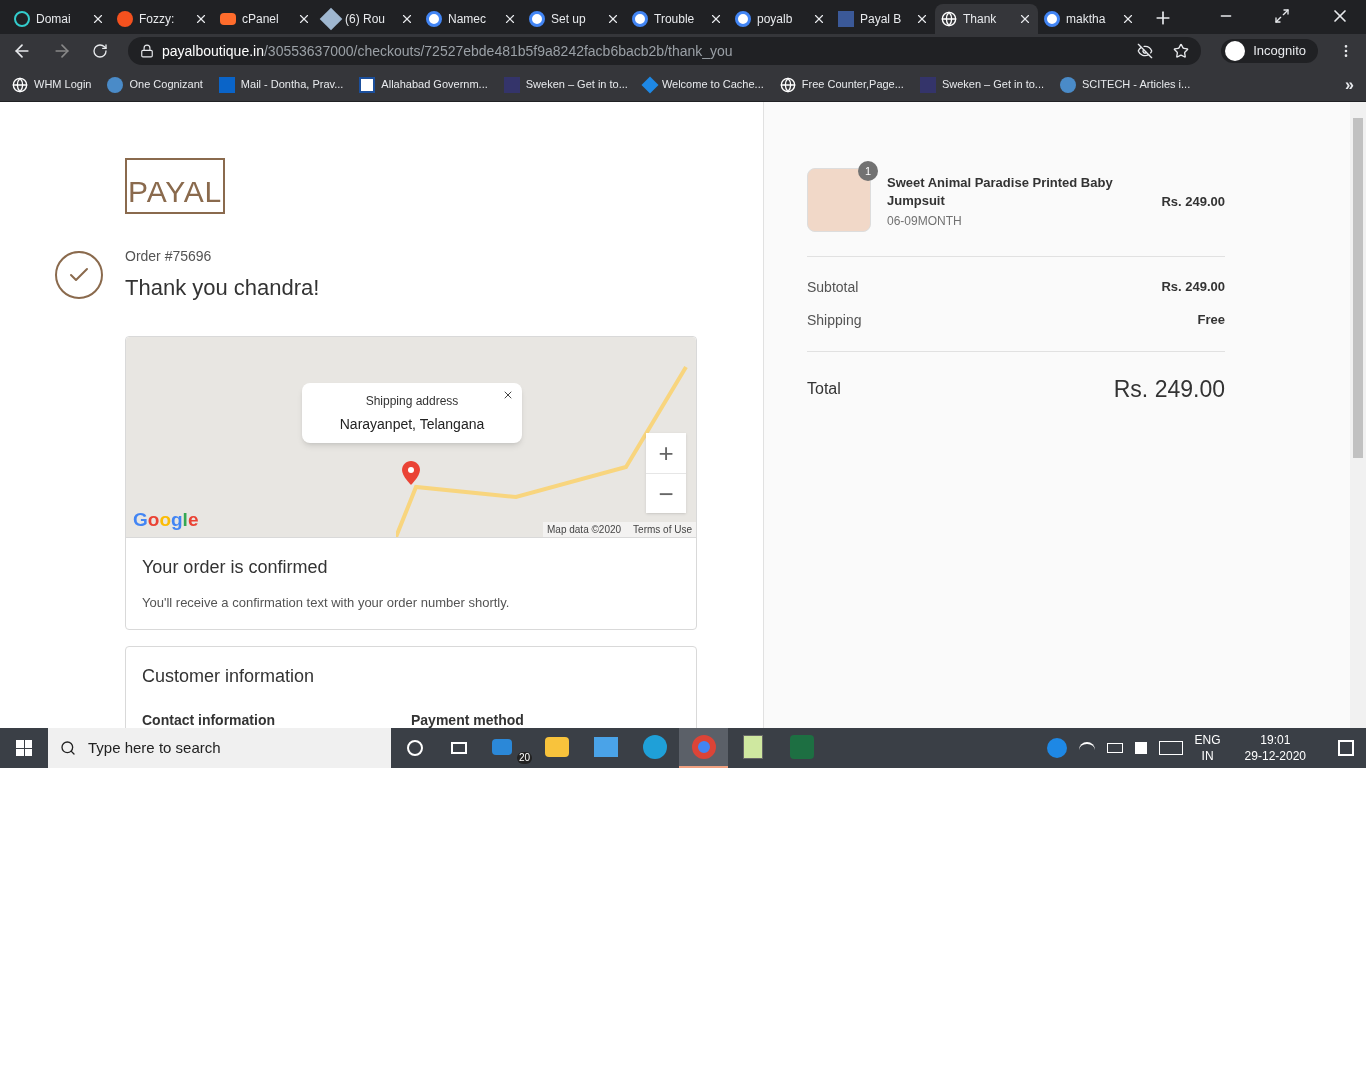 This screenshot has width=1366, height=1080. Describe the element at coordinates (1193, 287) in the screenshot. I see `subtotal-value: Rs. 249.00` at that location.